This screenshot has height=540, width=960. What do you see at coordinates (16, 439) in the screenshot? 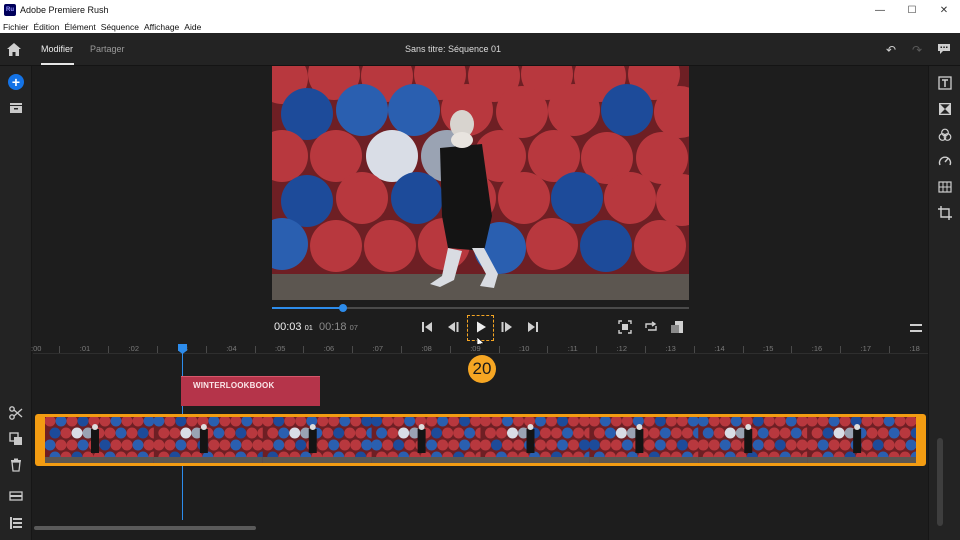
I see `duplicate-icon` at bounding box center [16, 439].